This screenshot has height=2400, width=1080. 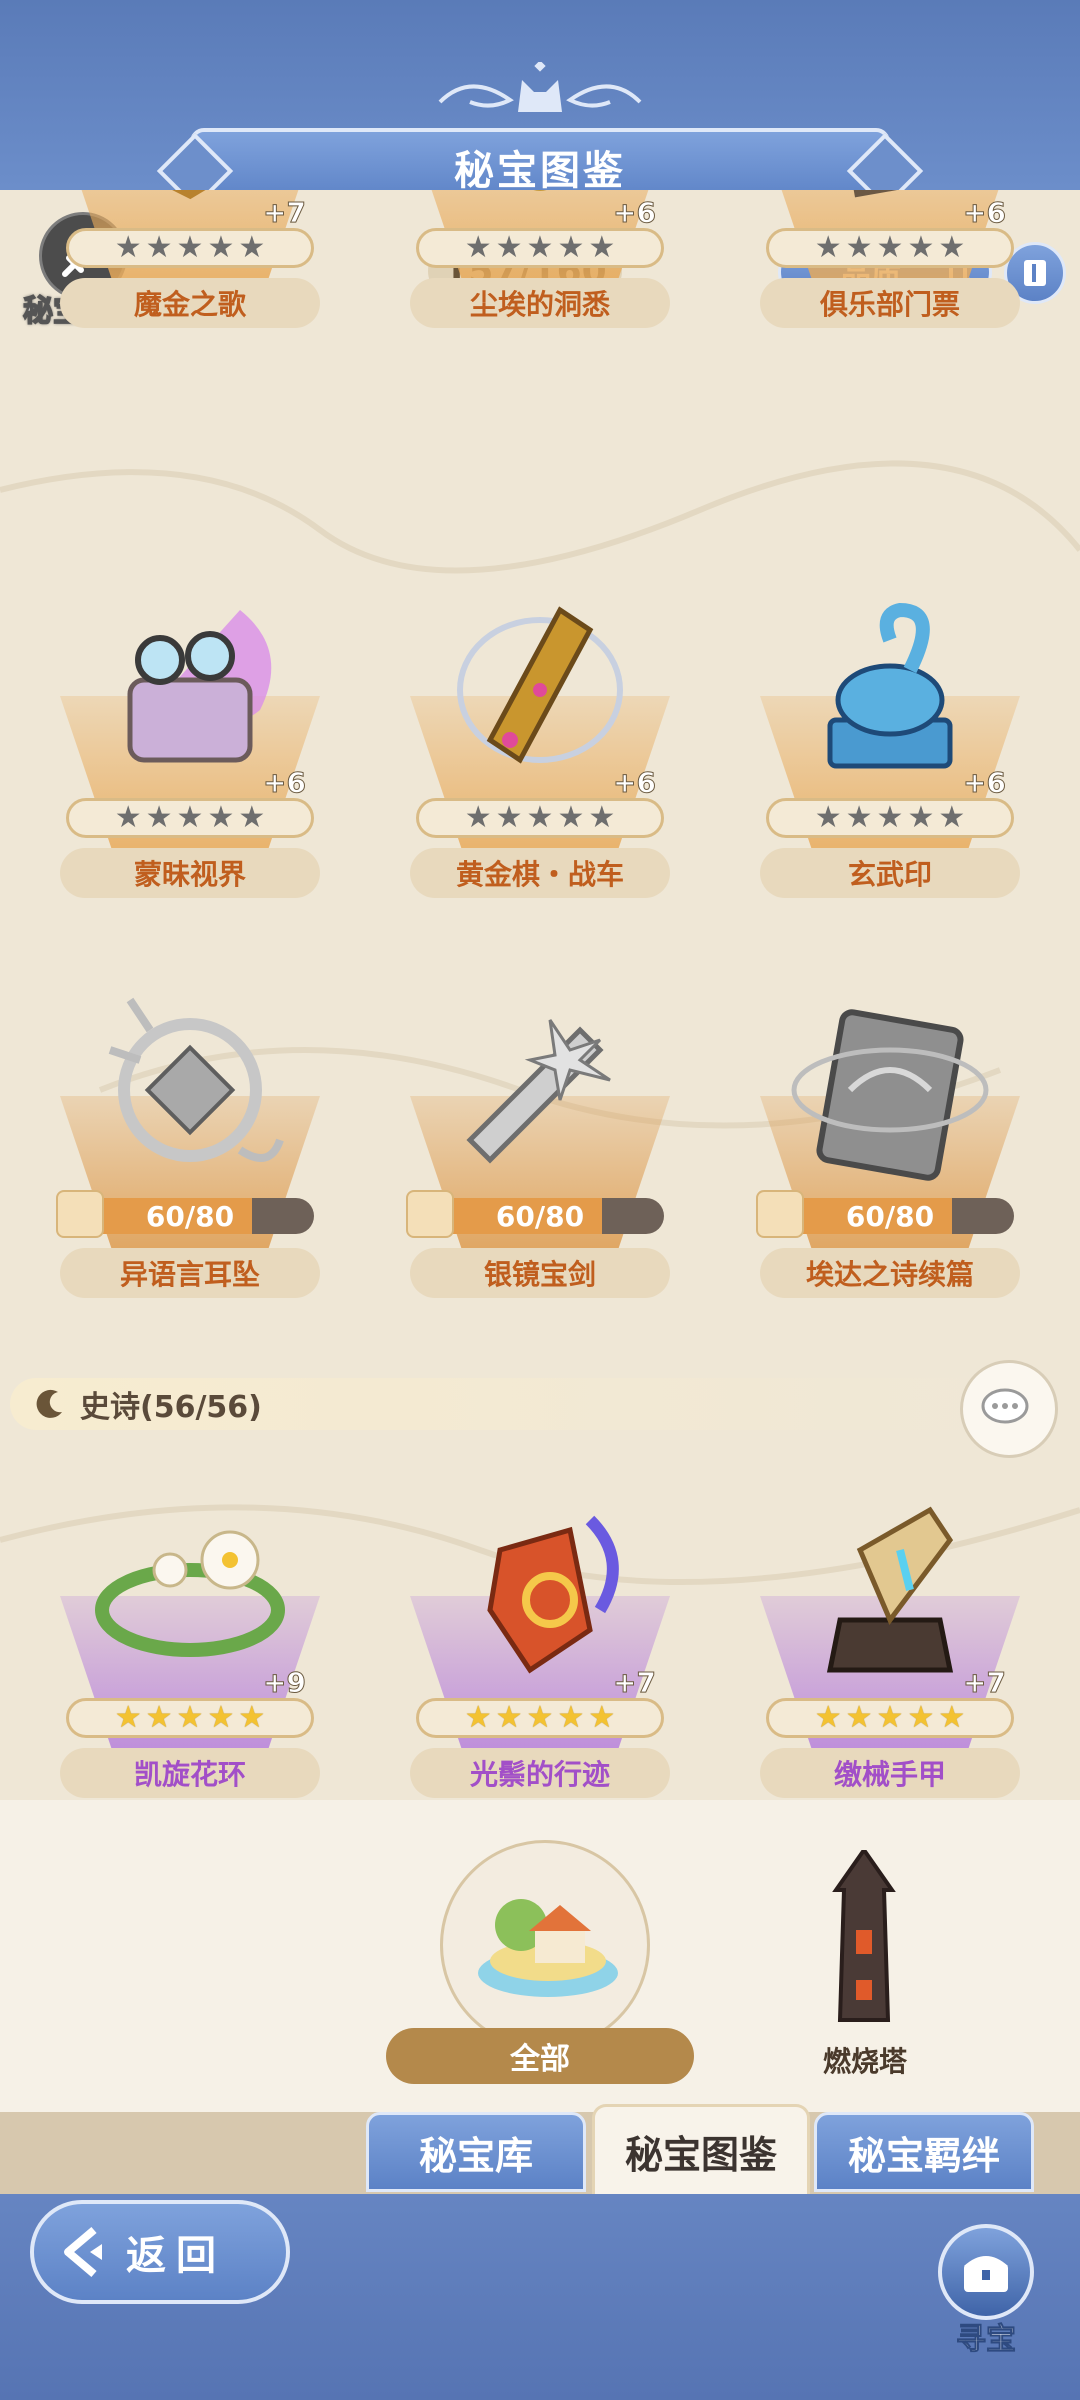 I want to click on treasure-card: +6 ★ ★ ★ ★ ★ 俱乐部门票, so click(x=890, y=259).